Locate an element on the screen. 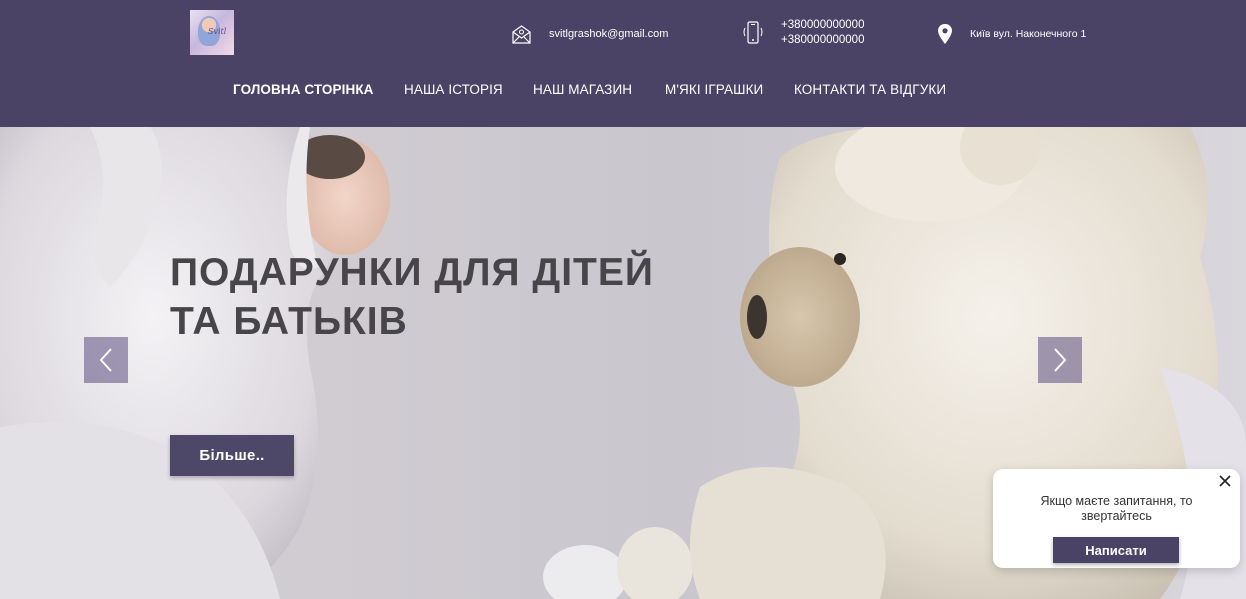 This screenshot has width=1246, height=599. email-text: svitlgrashok@gmail.com is located at coordinates (609, 34).